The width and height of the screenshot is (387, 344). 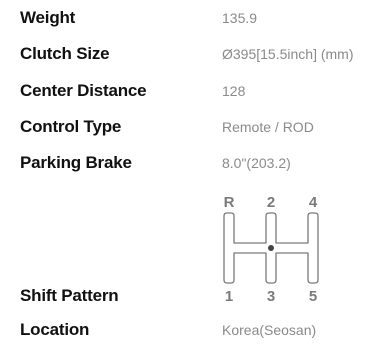 I want to click on shift-pattern-h-gate-icon: R 2 4 1 3 5, so click(x=272, y=248).